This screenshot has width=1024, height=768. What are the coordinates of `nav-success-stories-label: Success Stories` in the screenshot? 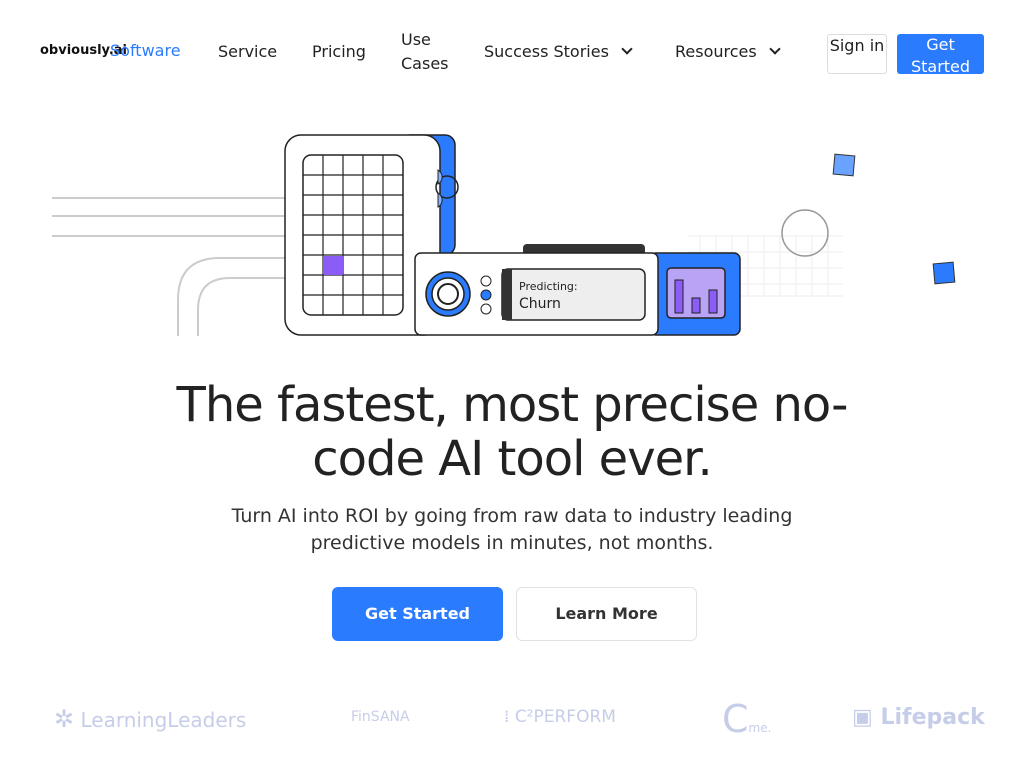 It's located at (546, 51).